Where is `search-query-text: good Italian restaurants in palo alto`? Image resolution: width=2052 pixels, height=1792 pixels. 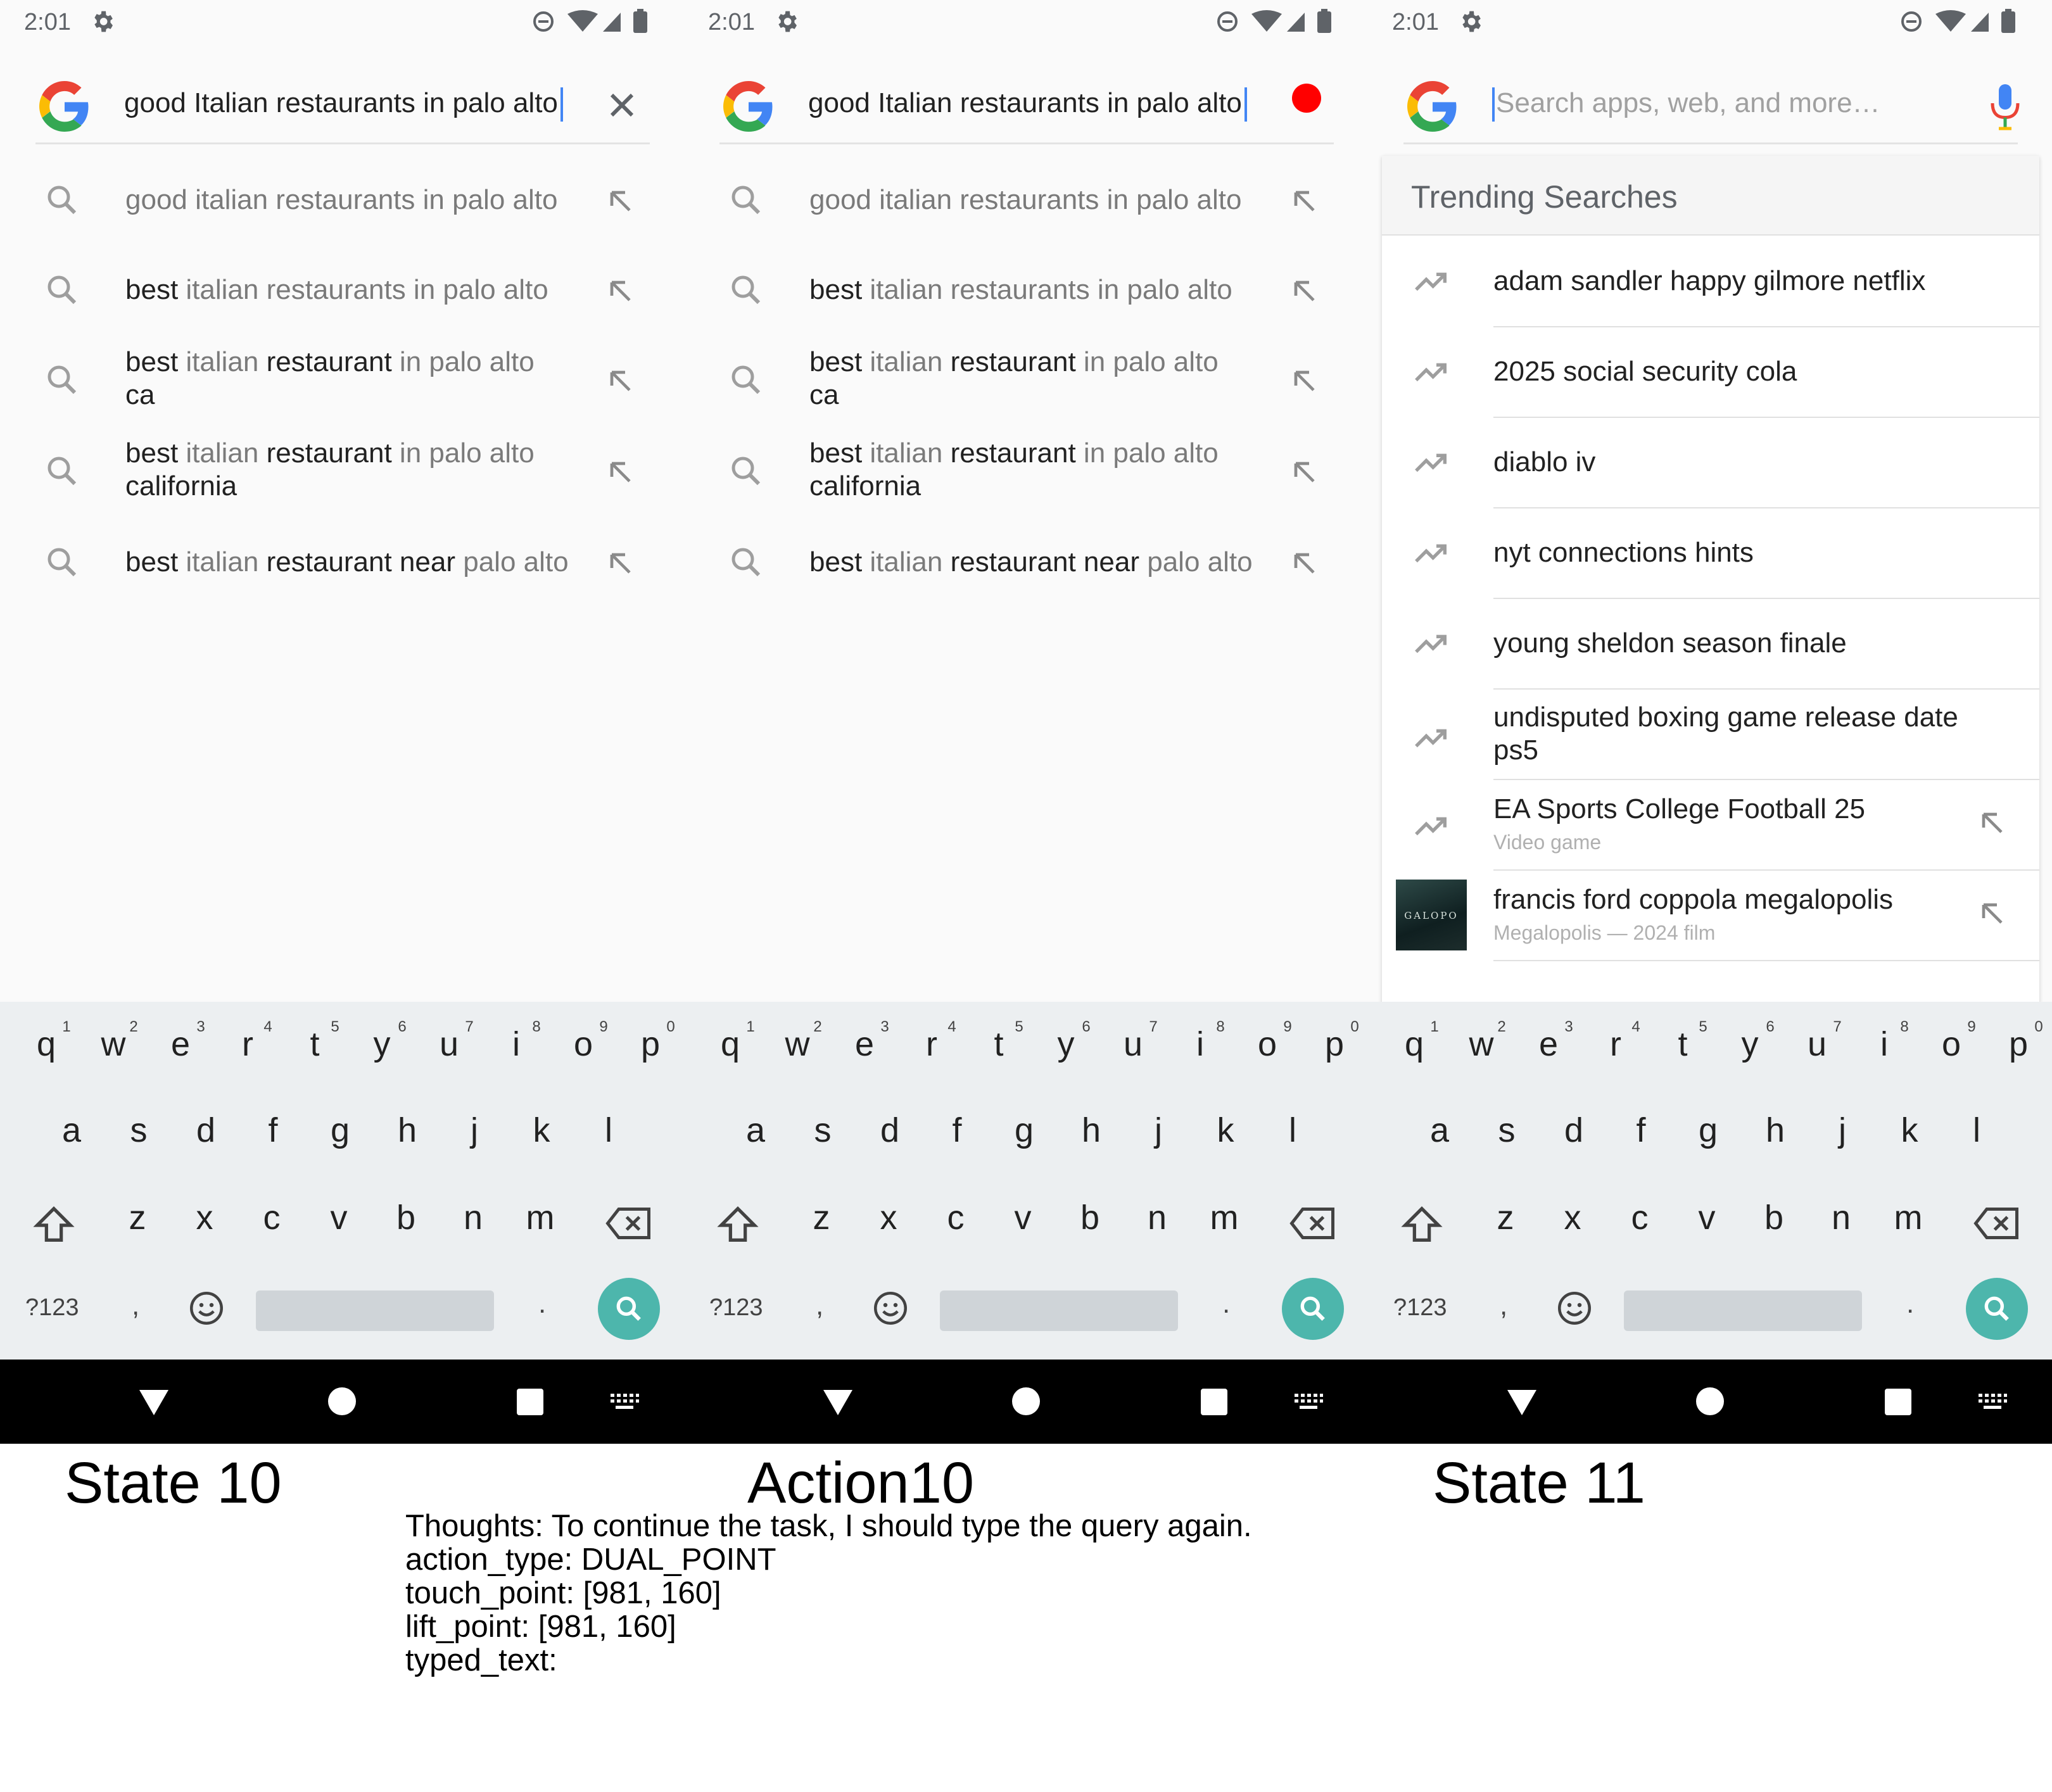
search-query-text: good Italian restaurants in palo alto is located at coordinates (1027, 105).